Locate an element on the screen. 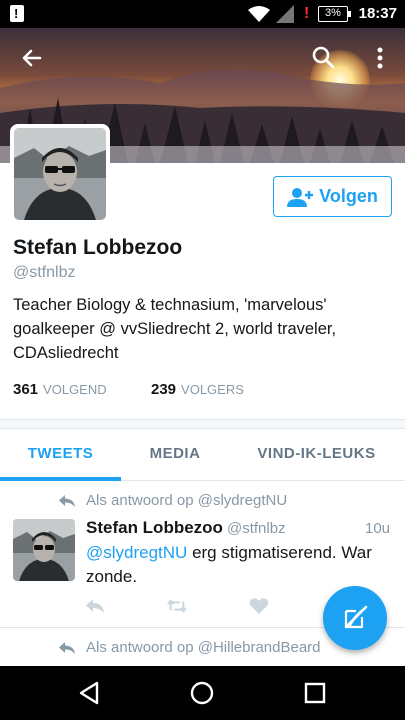 This screenshot has height=720, width=405. retweet-icon is located at coordinates (177, 606).